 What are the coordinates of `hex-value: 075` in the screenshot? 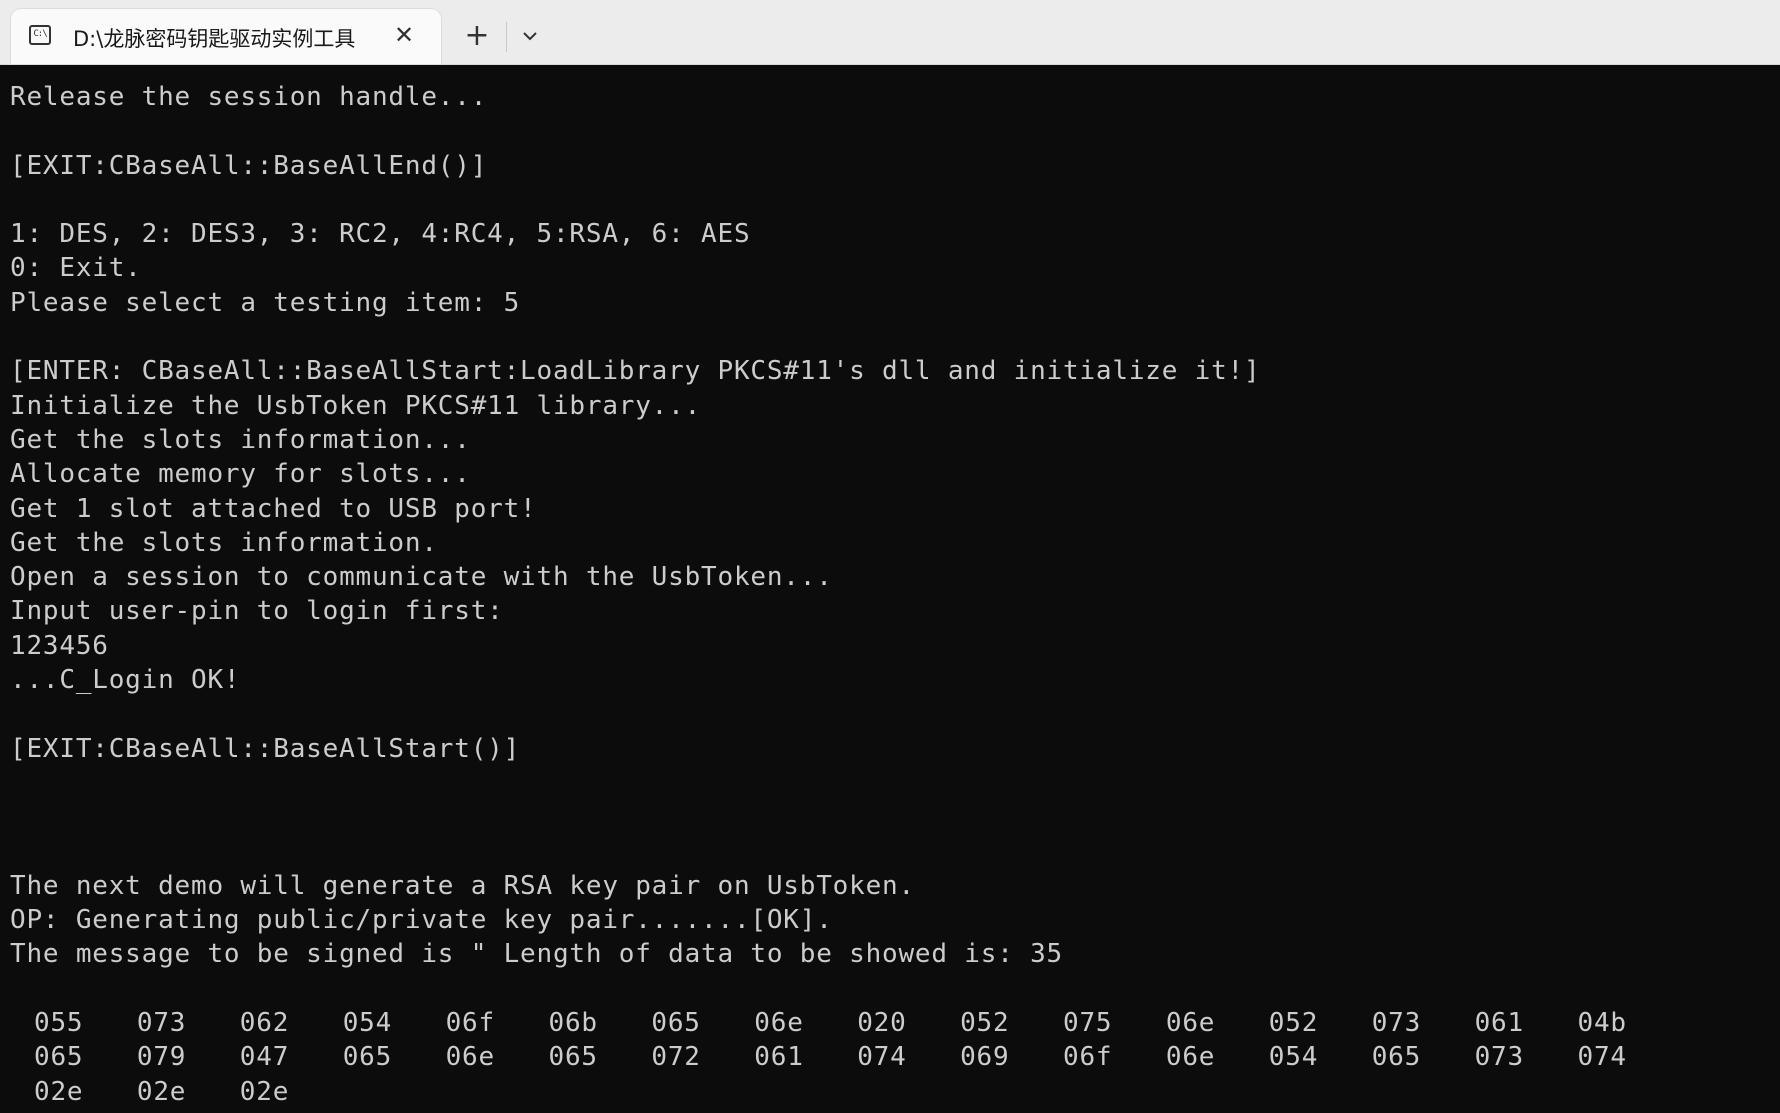 It's located at (1088, 1023).